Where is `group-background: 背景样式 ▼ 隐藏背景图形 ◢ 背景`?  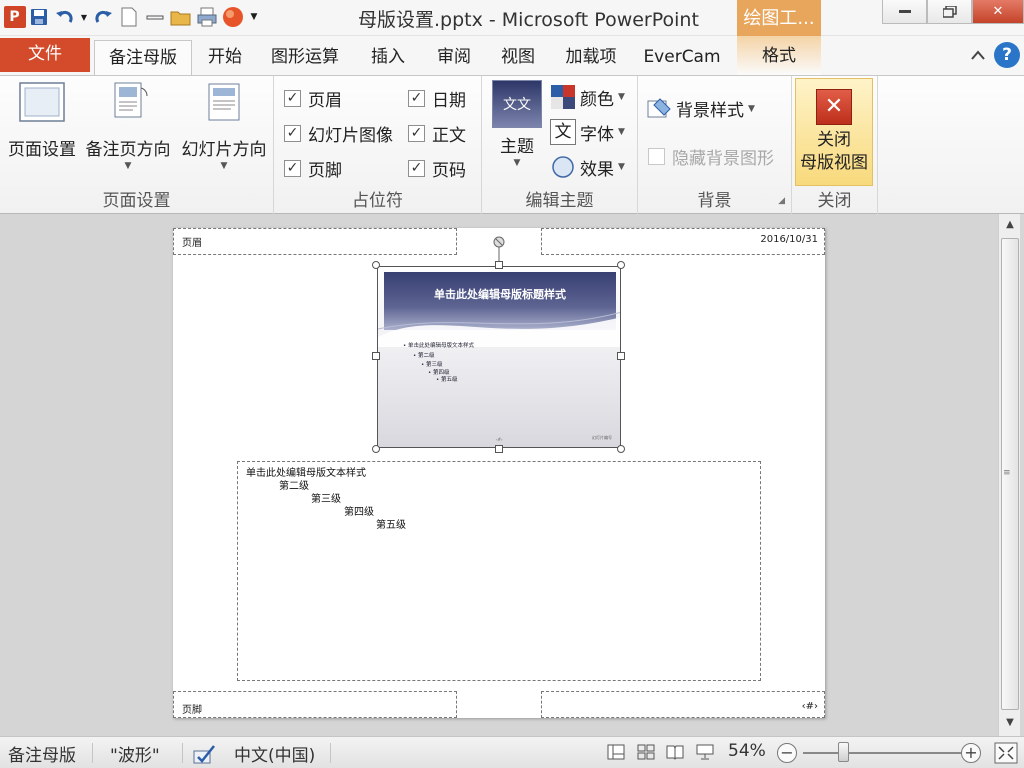 group-background: 背景样式 ▼ 隐藏背景图形 ◢ 背景 is located at coordinates (715, 145).